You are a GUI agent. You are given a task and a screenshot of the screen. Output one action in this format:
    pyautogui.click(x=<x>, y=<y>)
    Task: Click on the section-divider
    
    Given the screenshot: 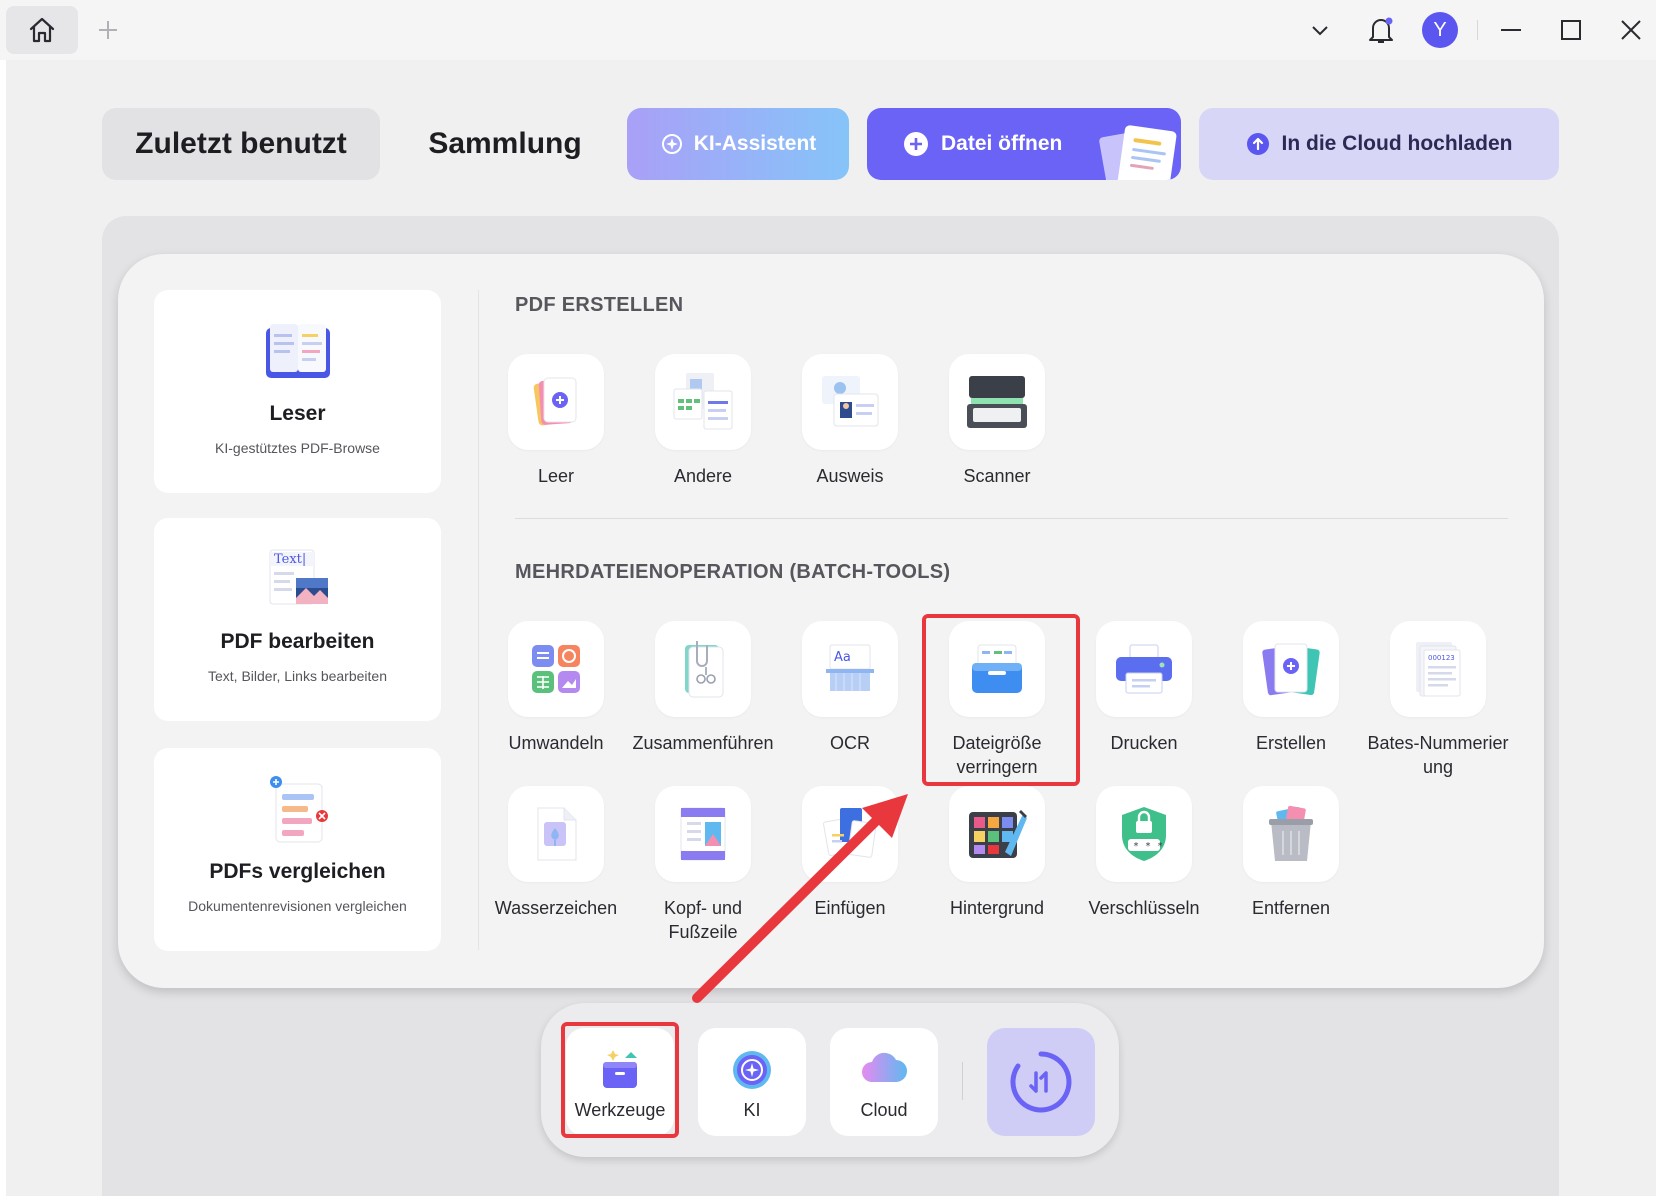 What is the action you would take?
    pyautogui.click(x=1011, y=518)
    